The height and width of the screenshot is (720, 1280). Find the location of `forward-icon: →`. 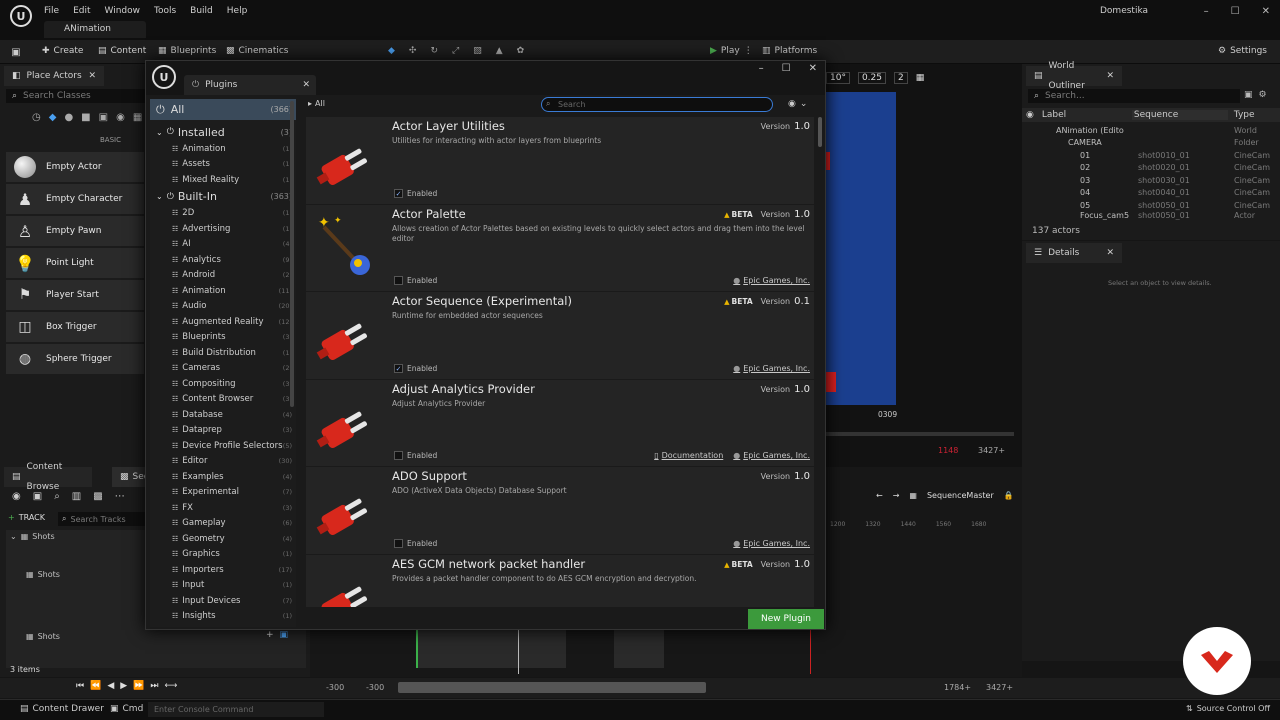

forward-icon: → is located at coordinates (896, 495).